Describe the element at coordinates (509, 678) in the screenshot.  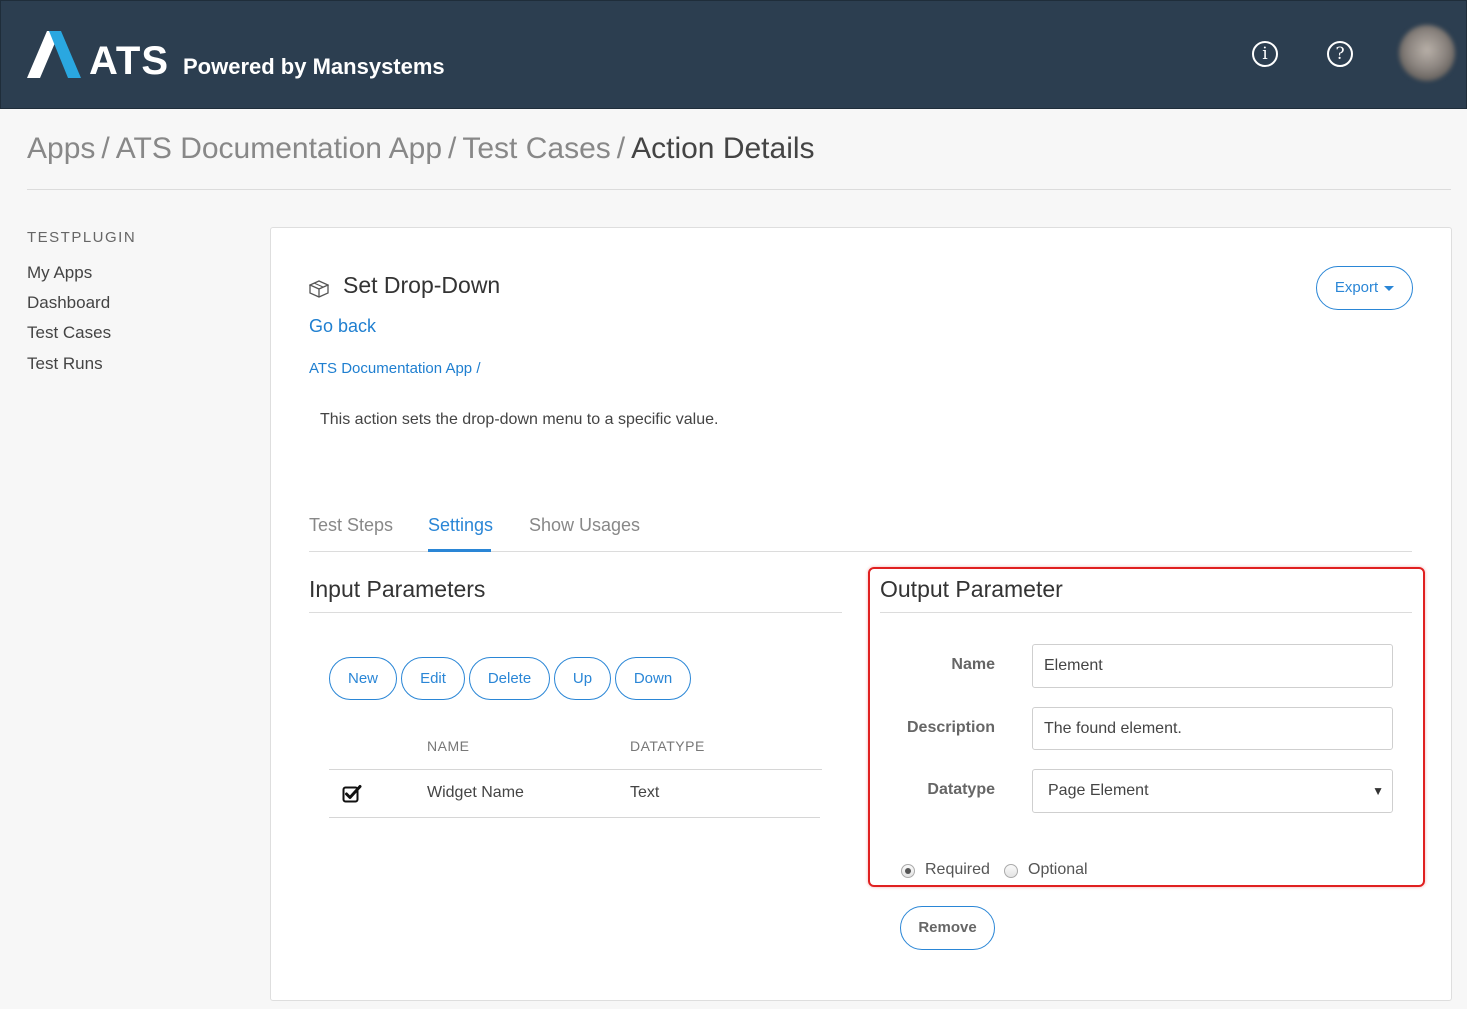
I see `delete-button: Delete` at that location.